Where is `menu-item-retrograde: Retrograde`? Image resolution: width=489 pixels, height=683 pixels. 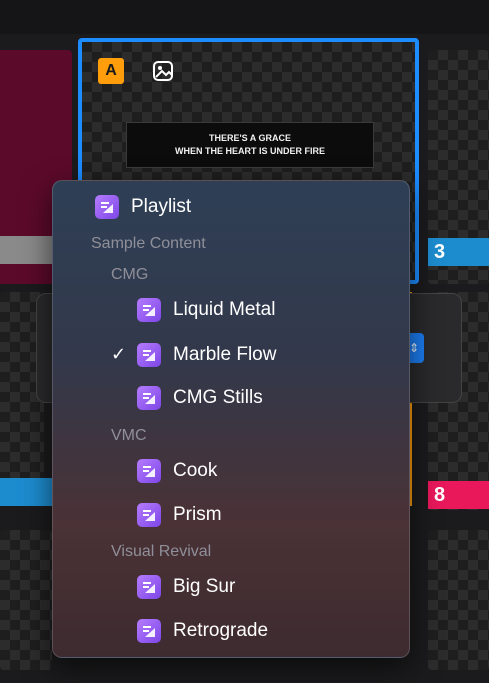 menu-item-retrograde: Retrograde is located at coordinates (202, 631).